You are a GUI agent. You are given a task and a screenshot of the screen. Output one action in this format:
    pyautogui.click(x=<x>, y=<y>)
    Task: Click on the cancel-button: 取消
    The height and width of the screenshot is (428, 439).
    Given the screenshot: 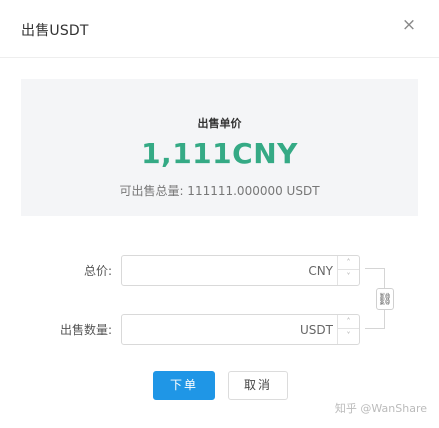 What is the action you would take?
    pyautogui.click(x=258, y=385)
    